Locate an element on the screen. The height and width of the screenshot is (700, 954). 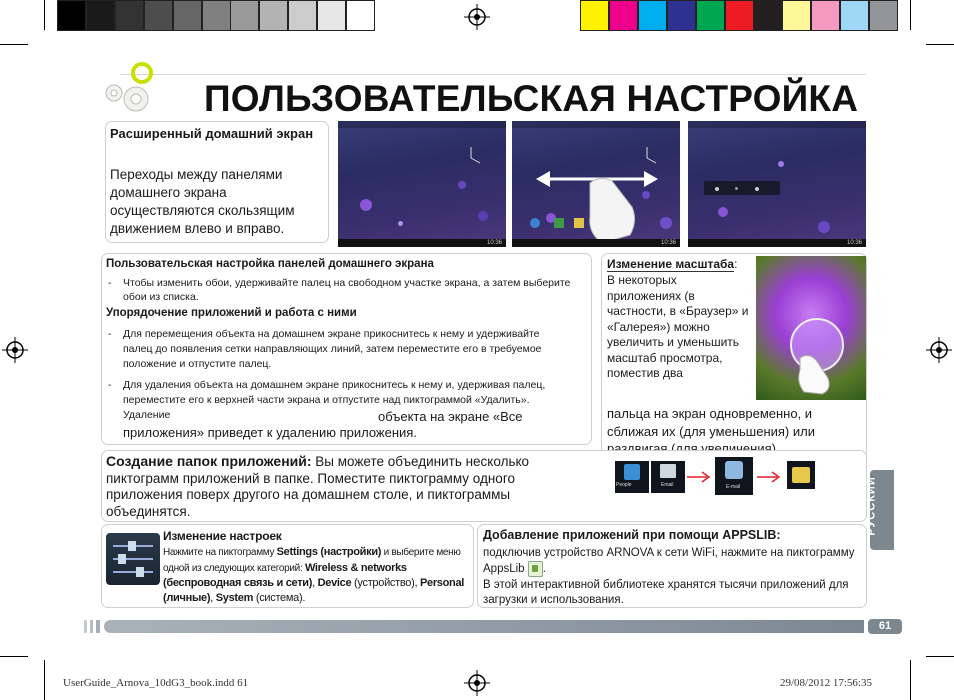
language-label: РУССКИЙ is located at coordinates (871, 506).